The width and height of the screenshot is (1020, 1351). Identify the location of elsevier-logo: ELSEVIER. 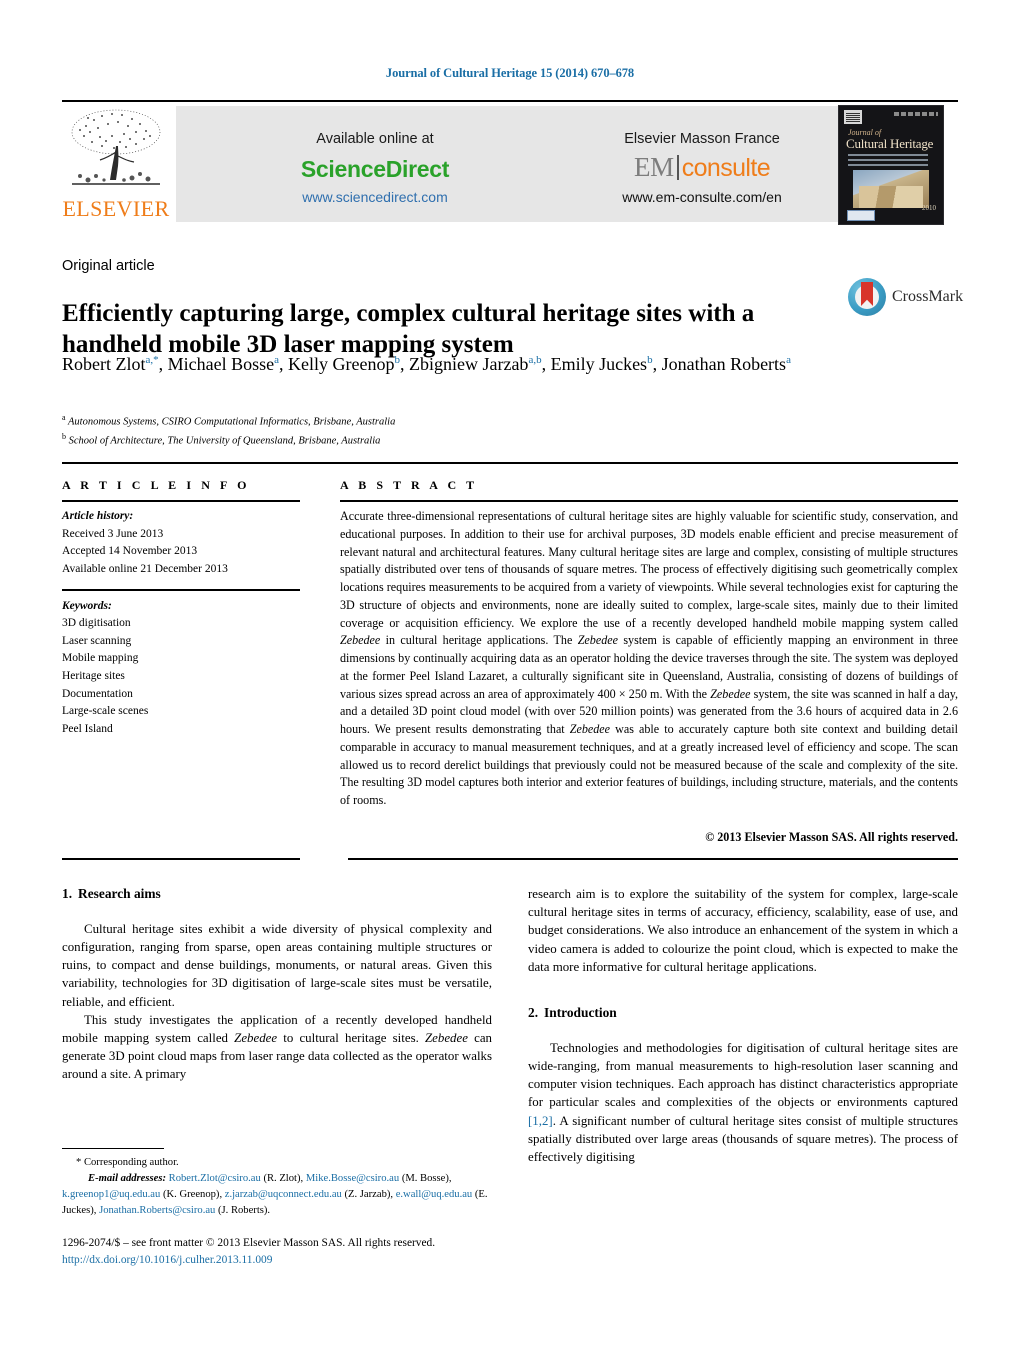
(116, 164).